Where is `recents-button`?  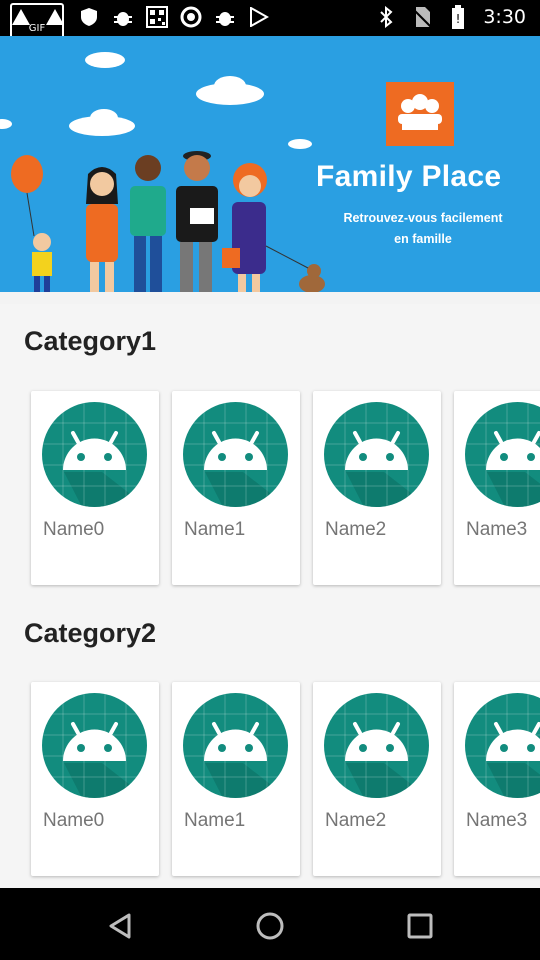 recents-button is located at coordinates (420, 926).